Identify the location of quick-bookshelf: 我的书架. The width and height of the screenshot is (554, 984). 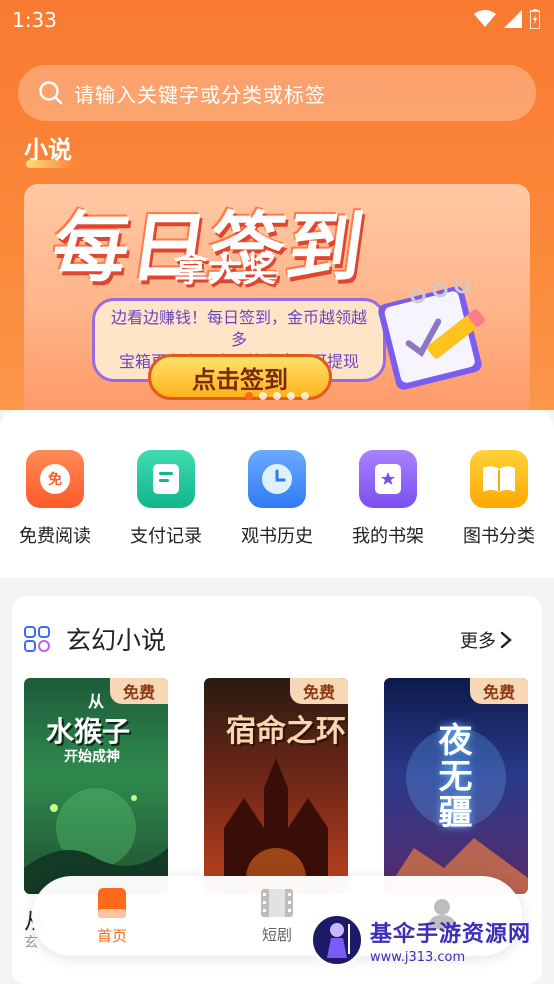
(388, 499).